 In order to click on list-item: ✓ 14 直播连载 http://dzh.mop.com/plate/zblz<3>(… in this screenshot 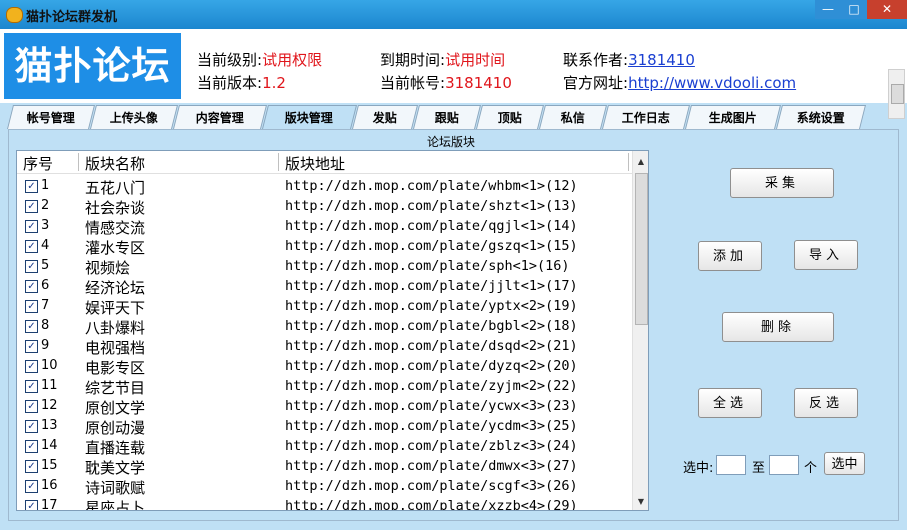, I will do `click(324, 447)`.